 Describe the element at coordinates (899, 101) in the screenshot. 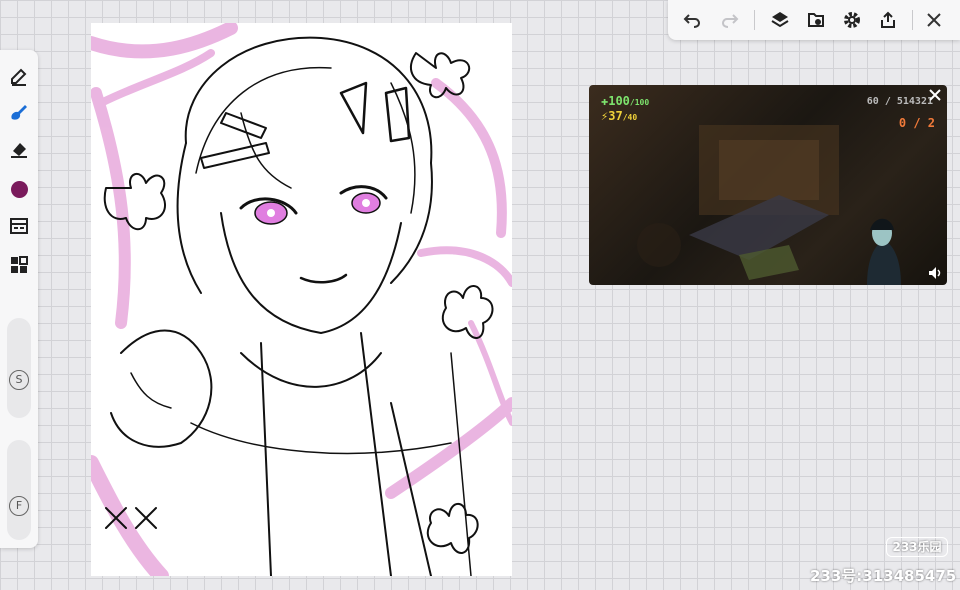

I see `ammo-readout: 60 / 514321` at that location.